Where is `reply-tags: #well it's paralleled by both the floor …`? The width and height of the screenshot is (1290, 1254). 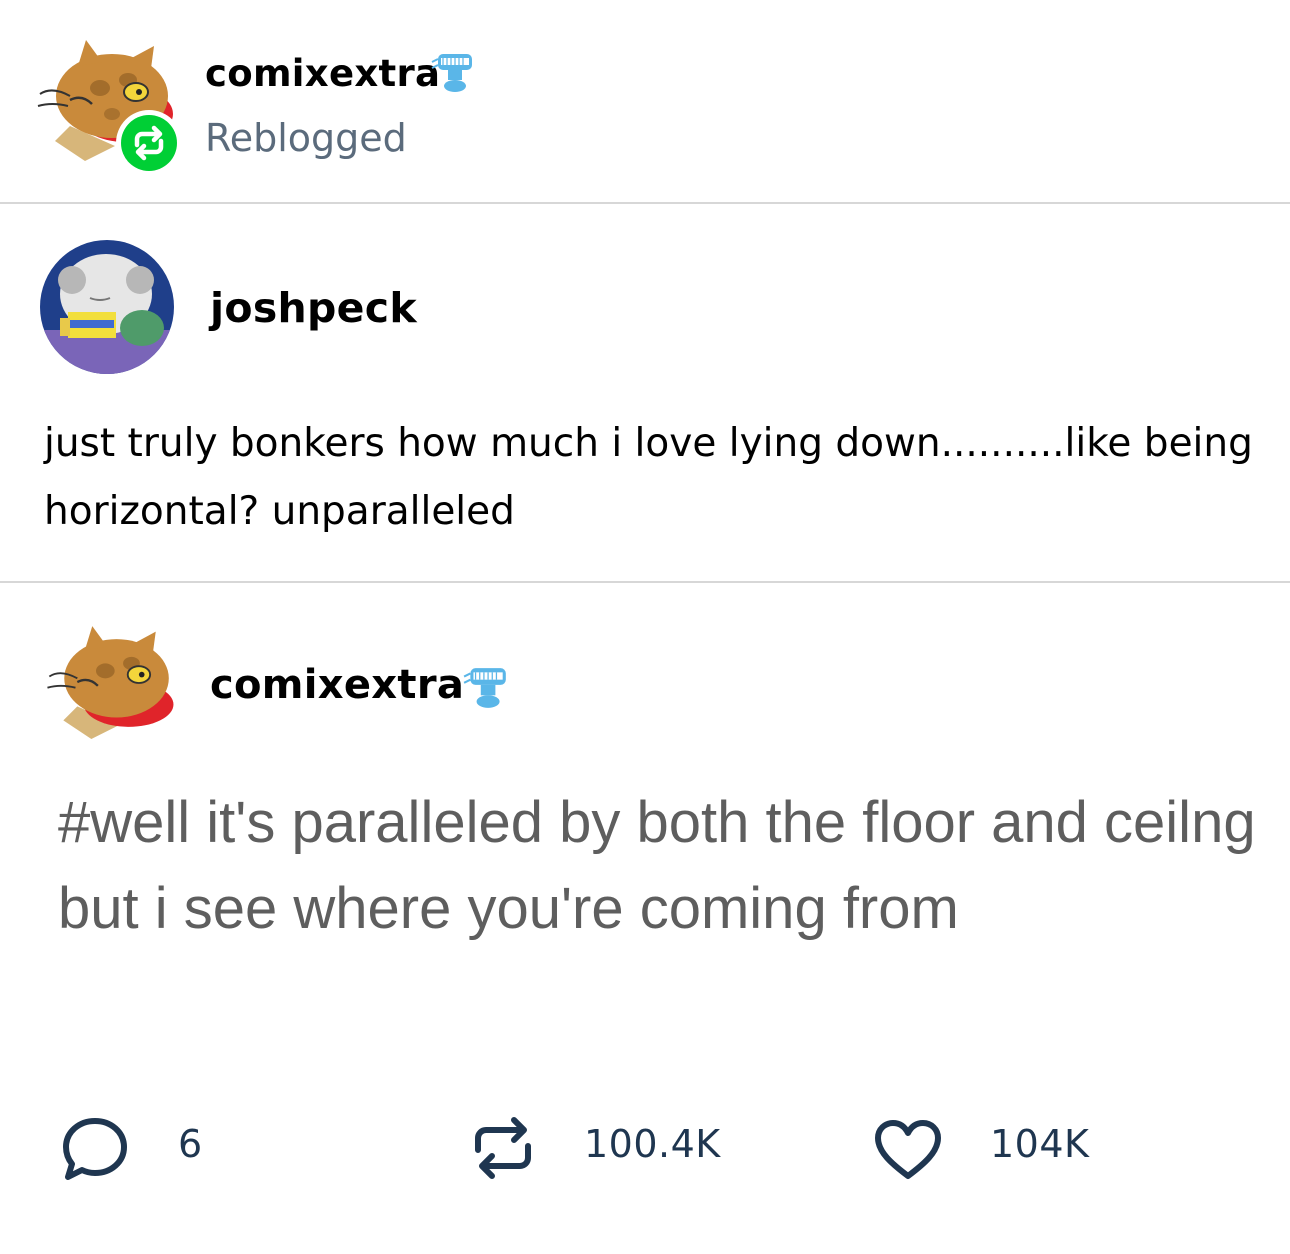
reply-tags: #well it's paralleled by both the floor … is located at coordinates (658, 866).